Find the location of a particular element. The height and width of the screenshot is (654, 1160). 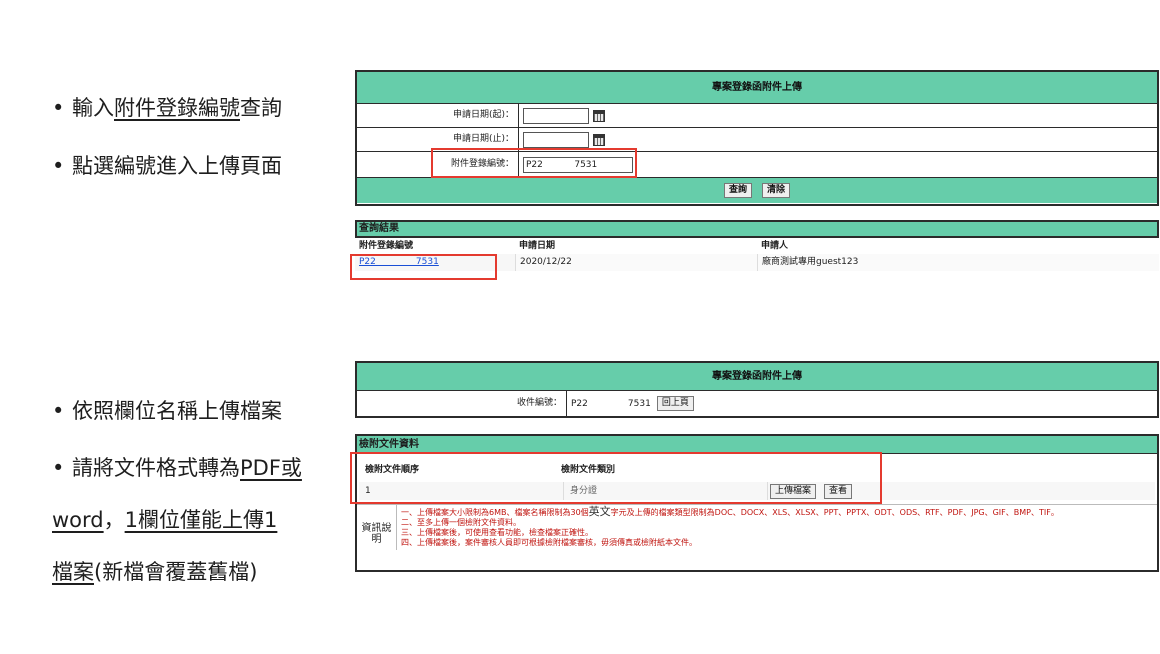

instruction-item: 點選編號進入上傳頁面 is located at coordinates (167, 166).